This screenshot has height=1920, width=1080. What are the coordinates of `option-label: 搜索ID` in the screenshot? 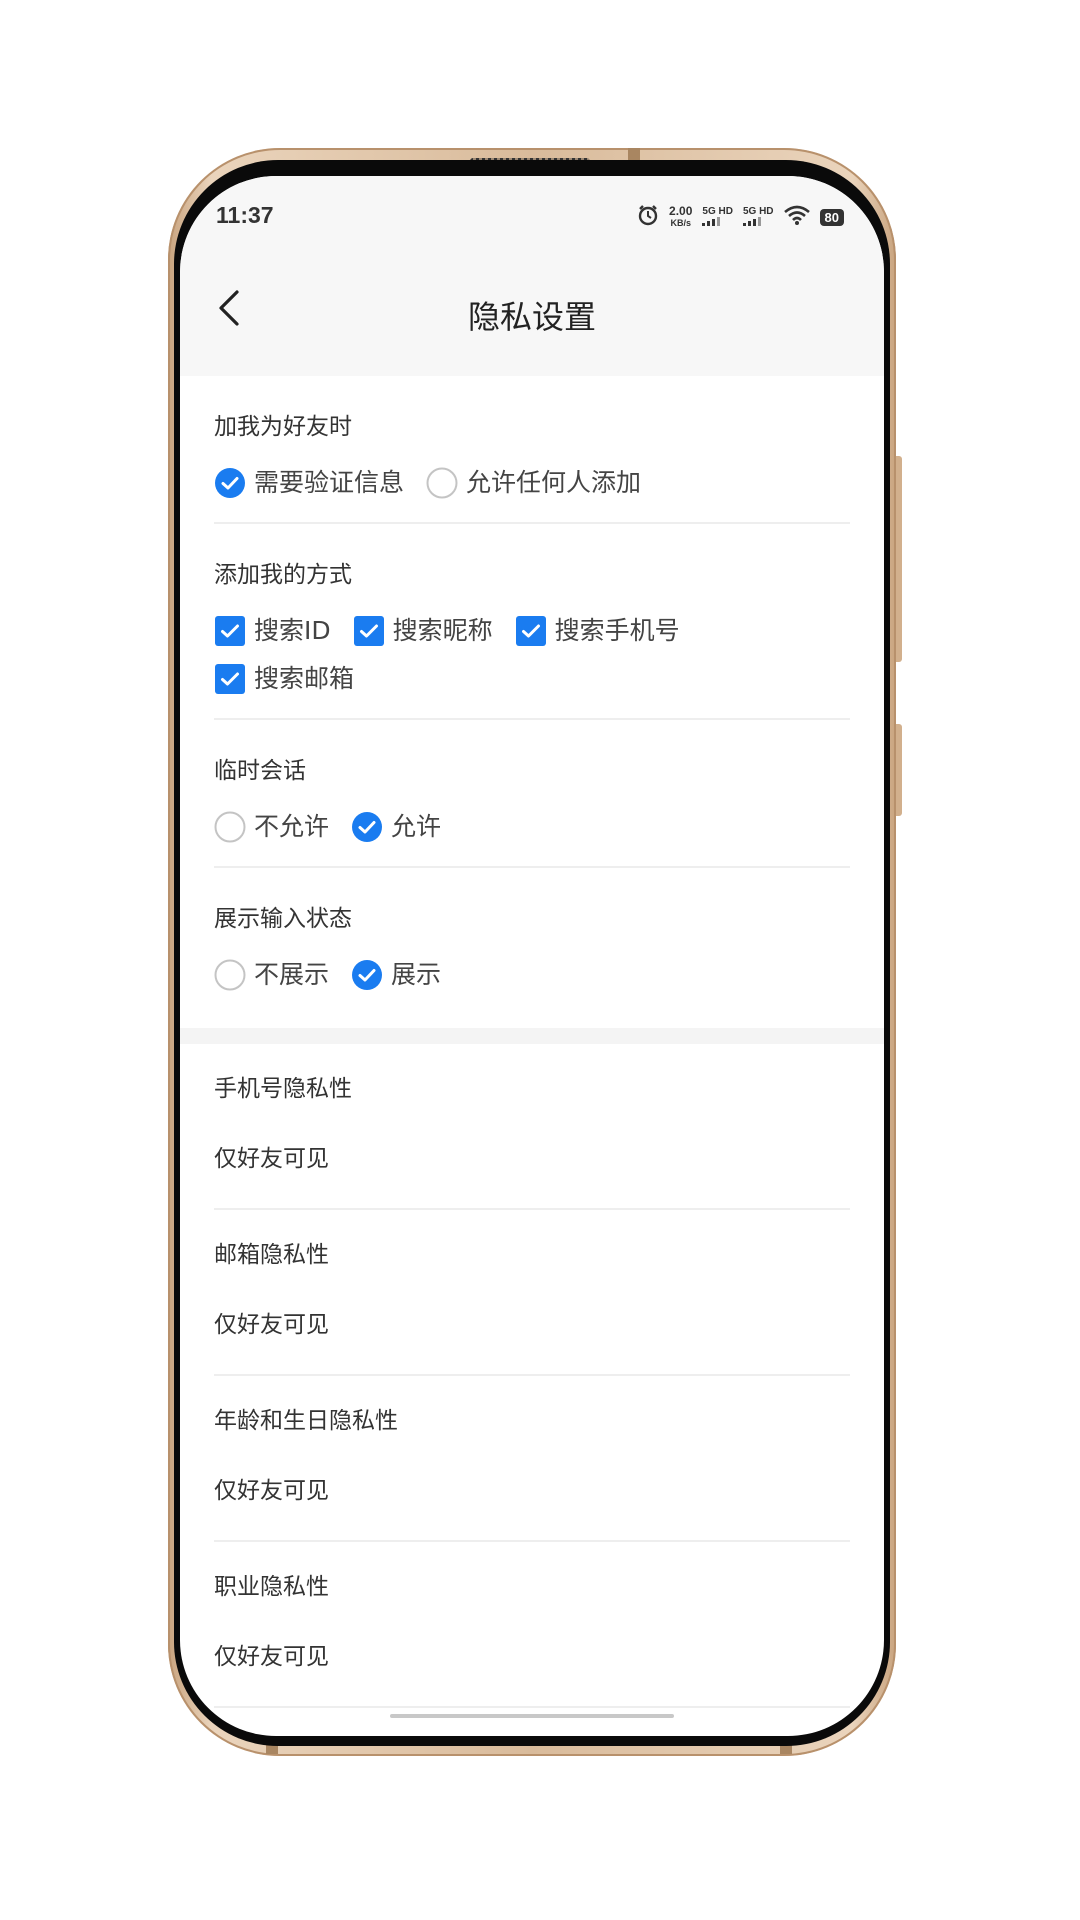 It's located at (292, 630).